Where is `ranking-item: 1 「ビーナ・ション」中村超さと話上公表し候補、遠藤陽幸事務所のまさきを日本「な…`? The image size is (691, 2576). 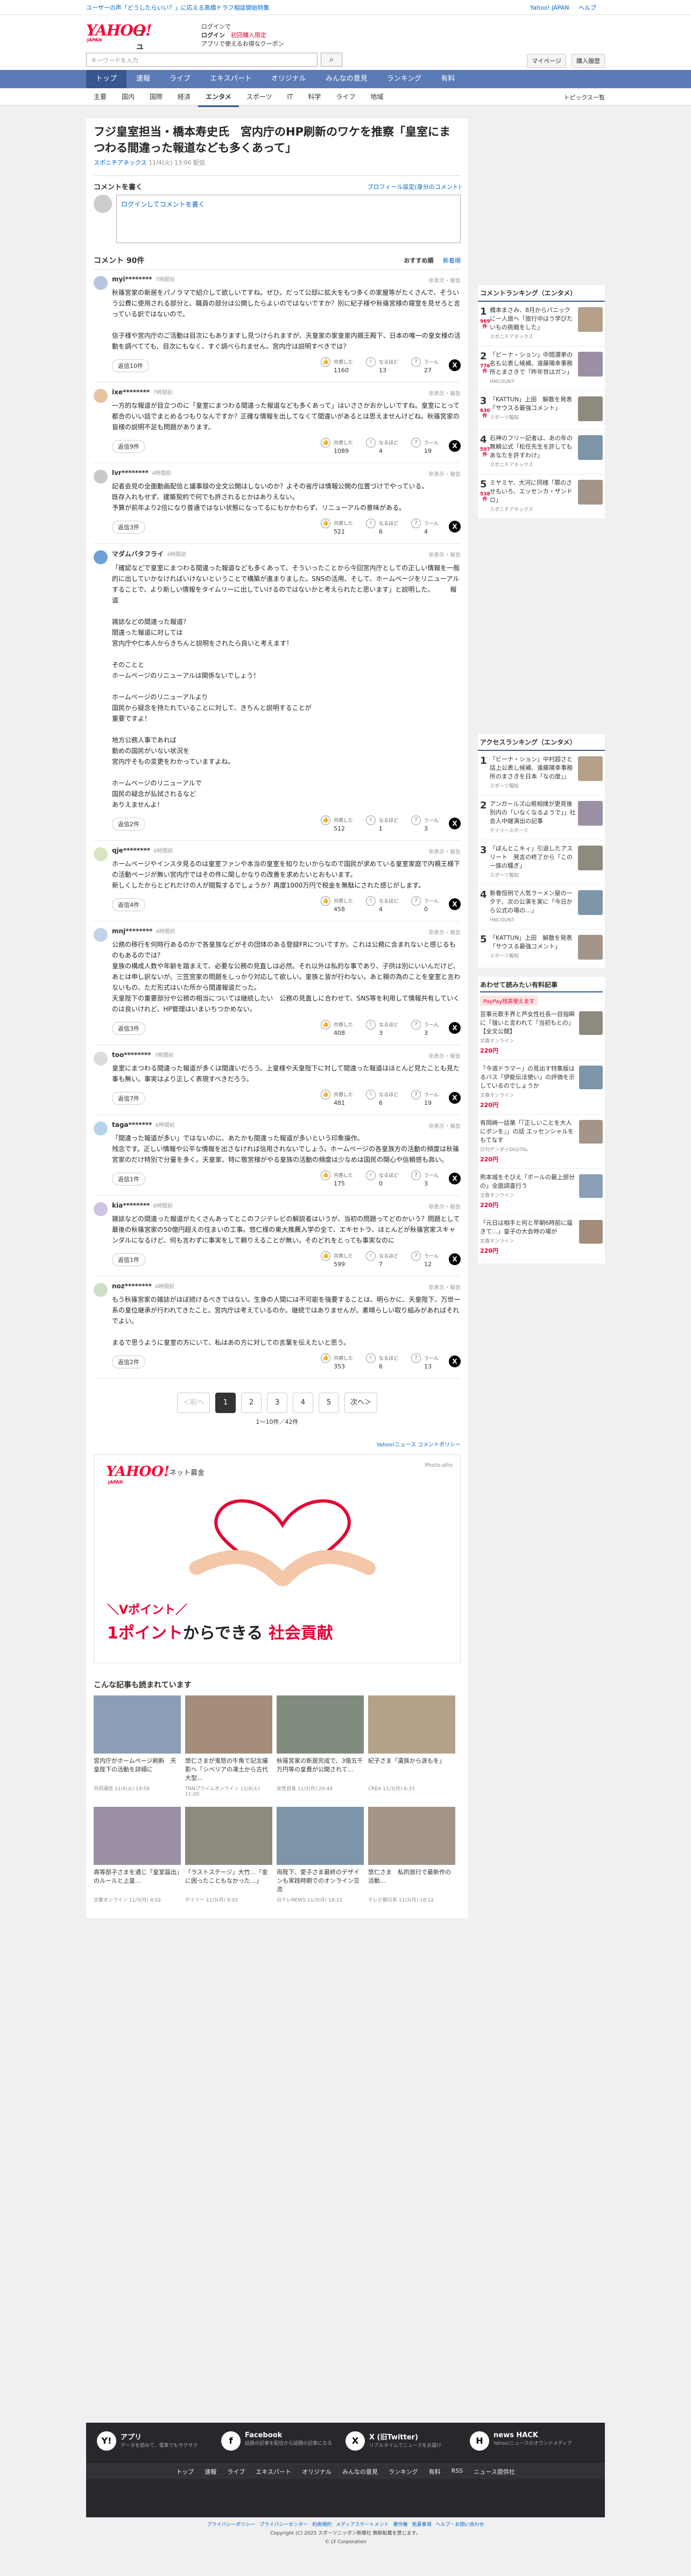 ranking-item: 1 「ビーナ・ション」中村超さと話上公表し候補、遠藤陽幸事務所のまさきを日本「な… is located at coordinates (541, 773).